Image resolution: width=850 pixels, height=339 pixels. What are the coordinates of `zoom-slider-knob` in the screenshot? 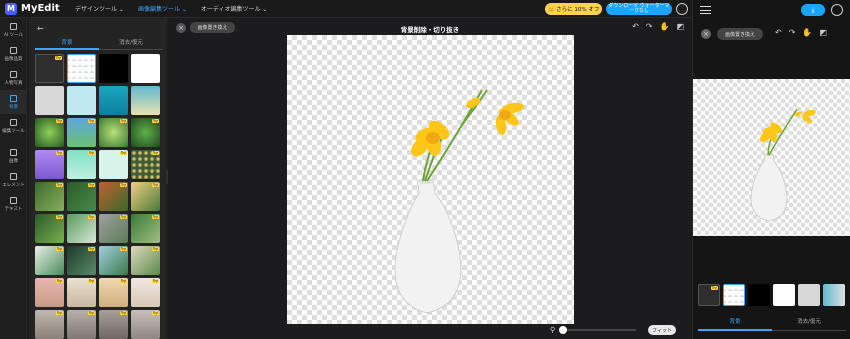 It's located at (563, 330).